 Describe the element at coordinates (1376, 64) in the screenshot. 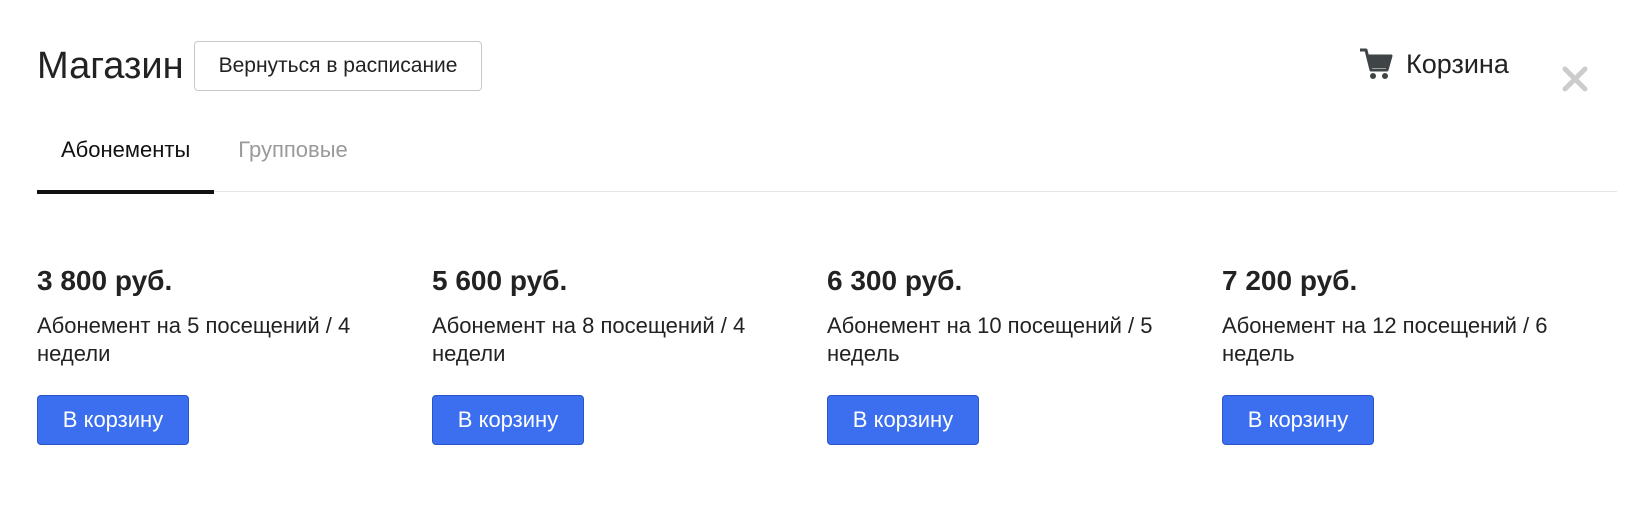

I see `cart-icon` at that location.